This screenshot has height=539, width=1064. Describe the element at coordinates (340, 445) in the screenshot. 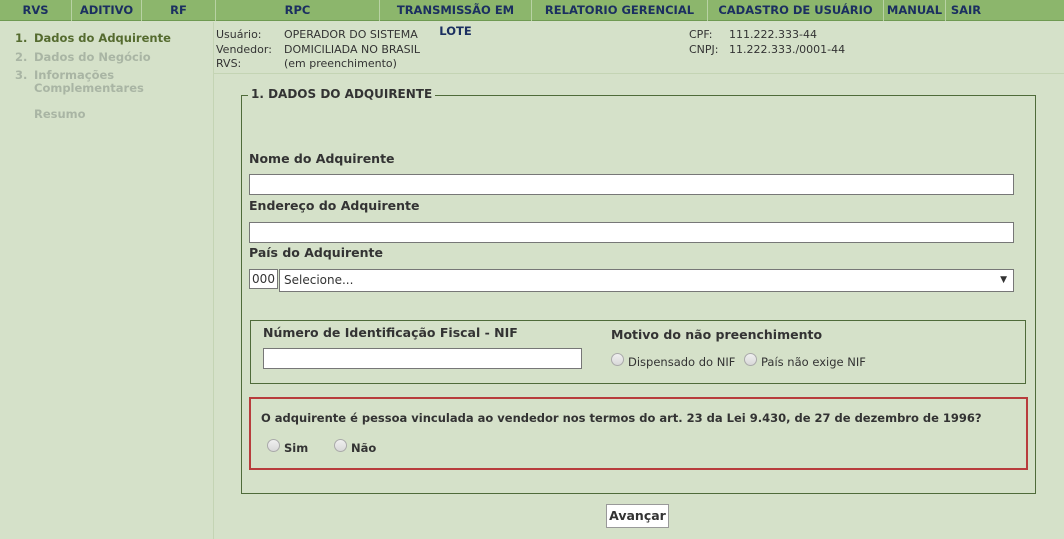

I see `radio-nao` at that location.